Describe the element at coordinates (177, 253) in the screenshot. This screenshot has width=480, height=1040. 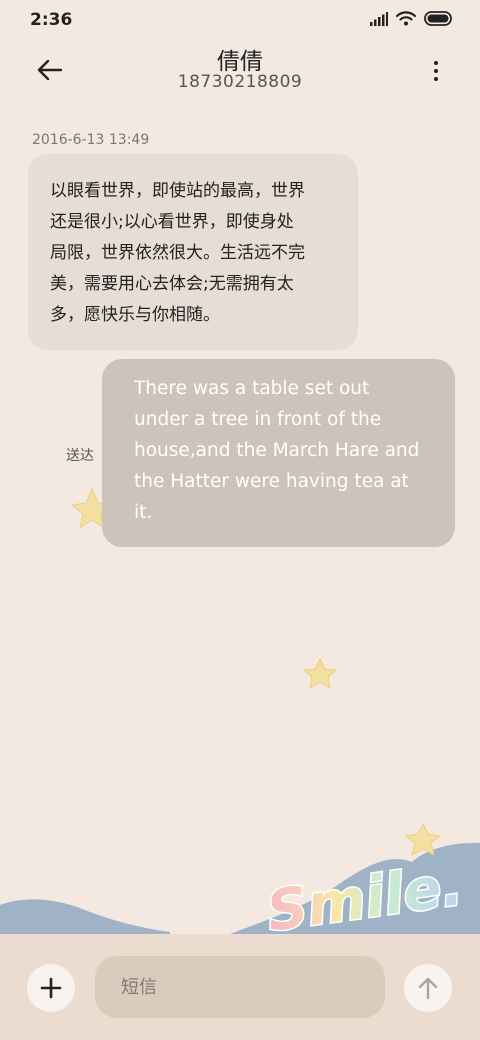
I see `message-line: 局限，世界依然很大。生活远不完` at that location.